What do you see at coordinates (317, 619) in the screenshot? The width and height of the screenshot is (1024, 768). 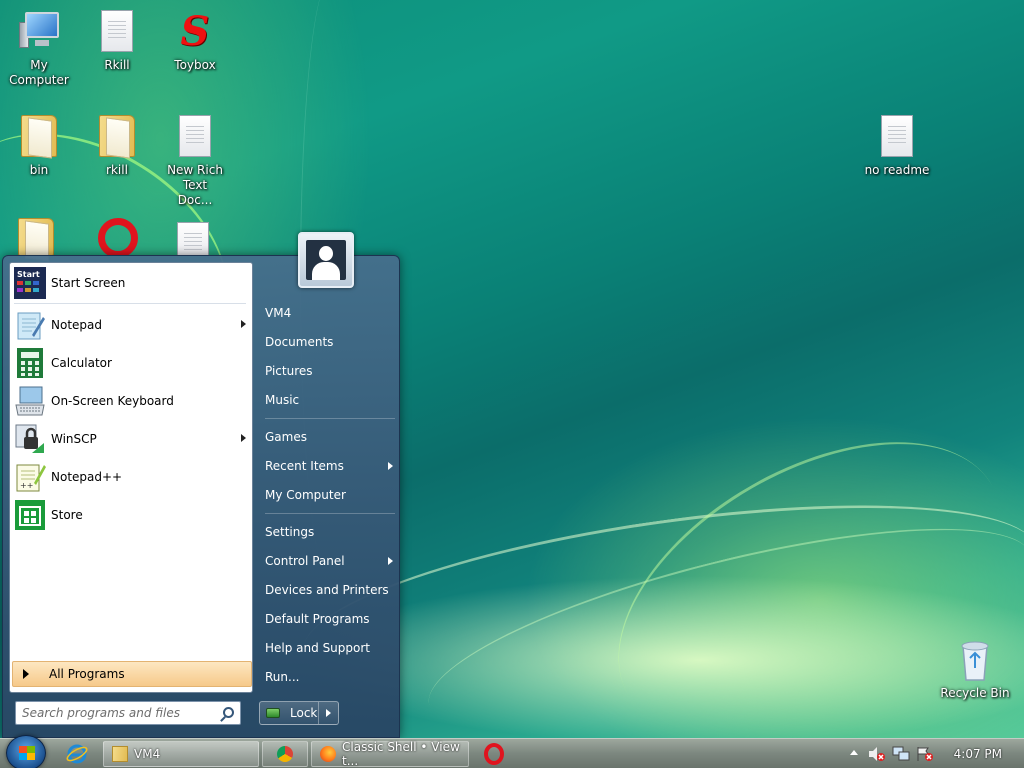 I see `right-item-label: Default Programs` at bounding box center [317, 619].